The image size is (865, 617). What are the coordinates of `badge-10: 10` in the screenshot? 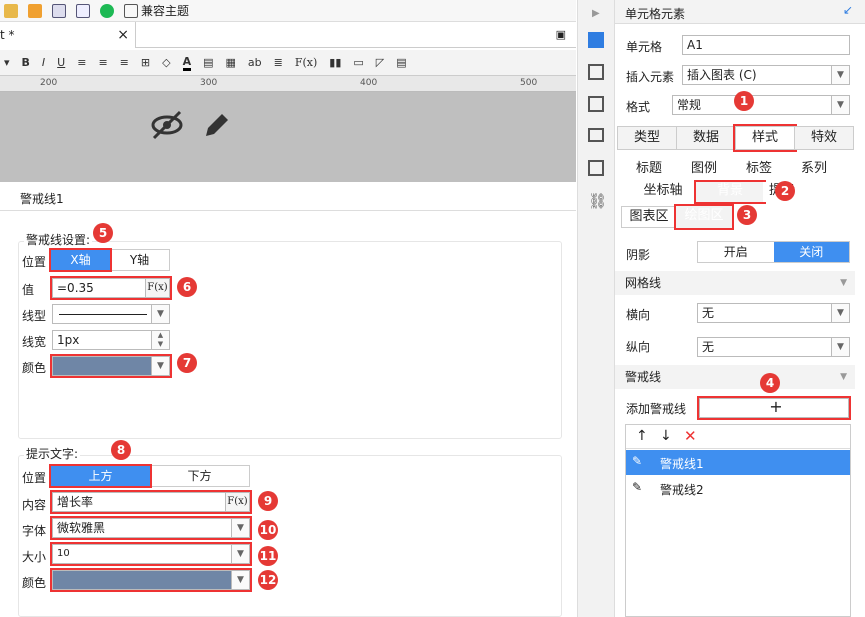 It's located at (268, 530).